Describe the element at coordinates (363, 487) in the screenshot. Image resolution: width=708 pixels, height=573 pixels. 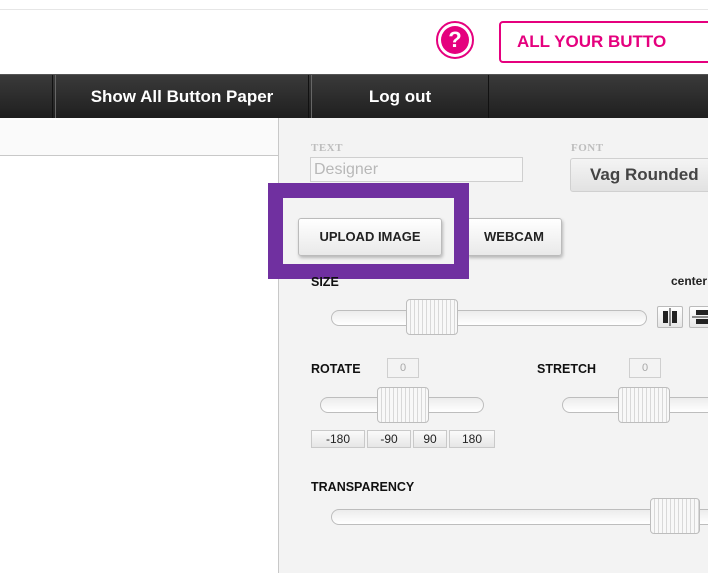
I see `transparency-label: TRANSPARENCY` at that location.